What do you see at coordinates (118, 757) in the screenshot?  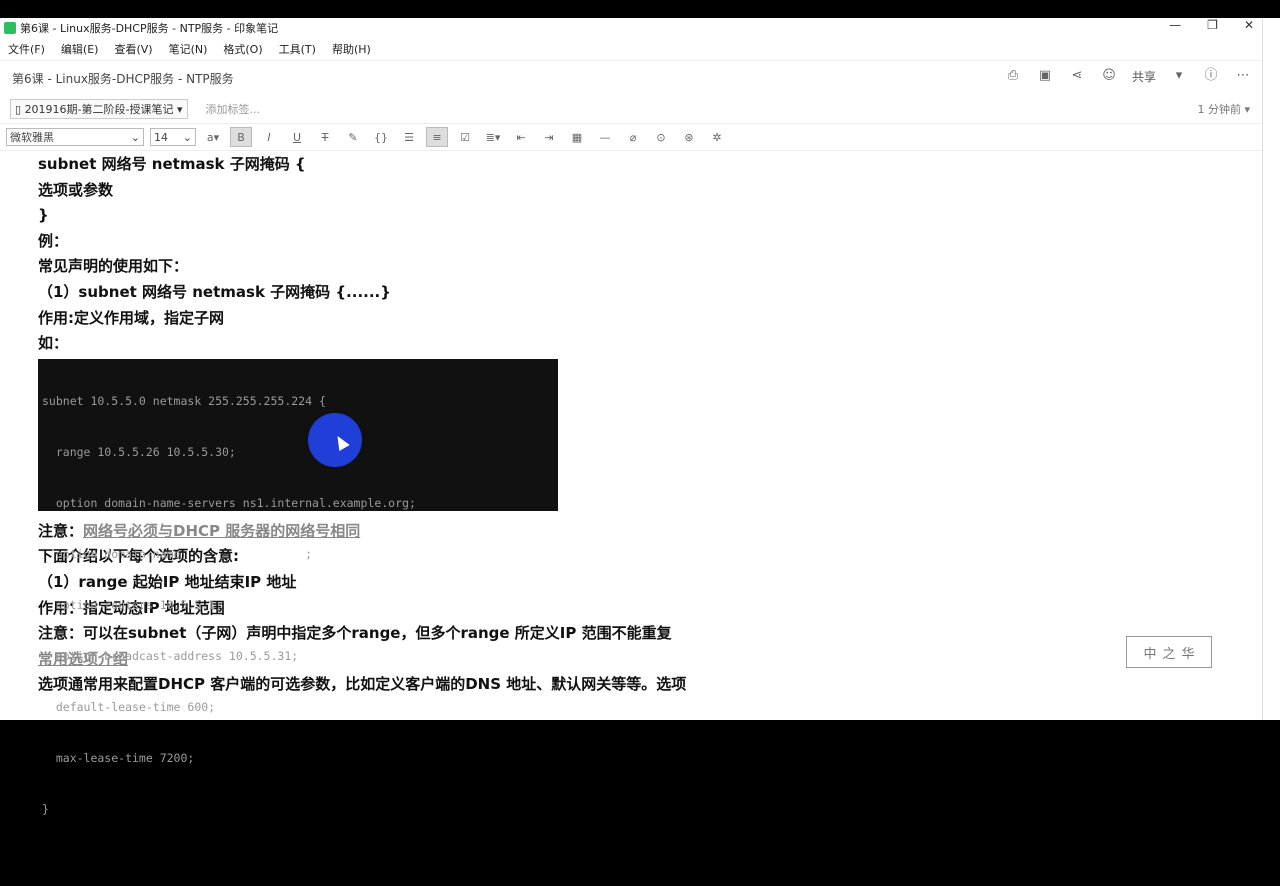 I see `terminal-line: max-lease-time 7200;` at bounding box center [118, 757].